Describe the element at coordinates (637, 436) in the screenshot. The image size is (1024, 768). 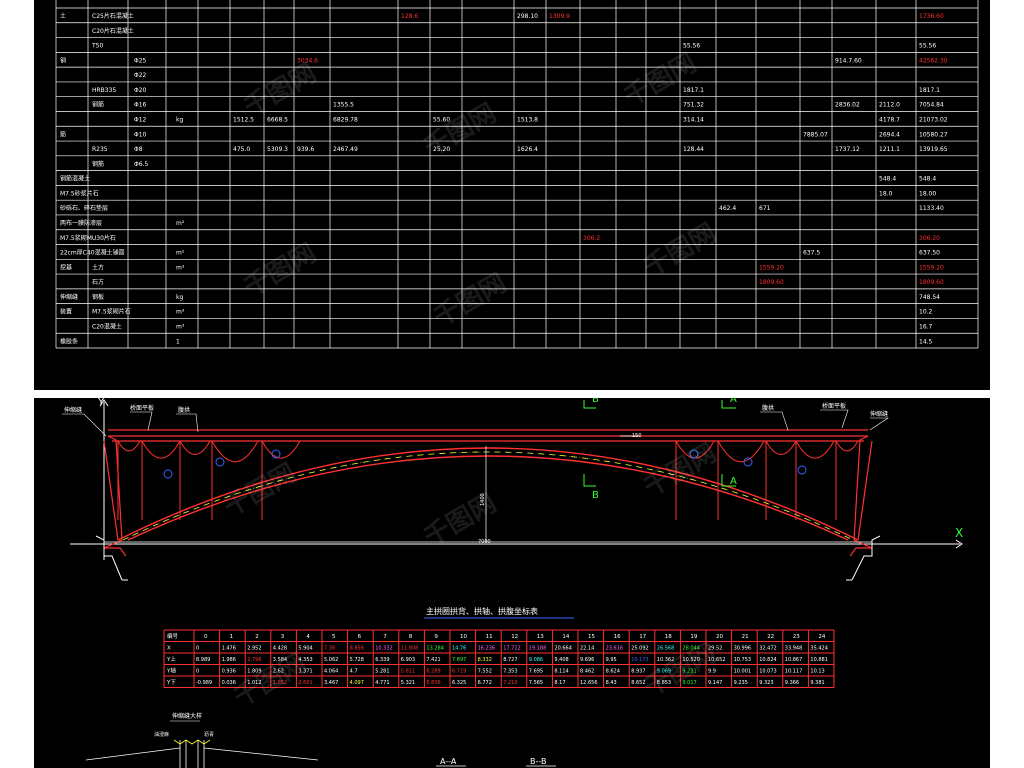
I see `crown-dimension: 150` at that location.